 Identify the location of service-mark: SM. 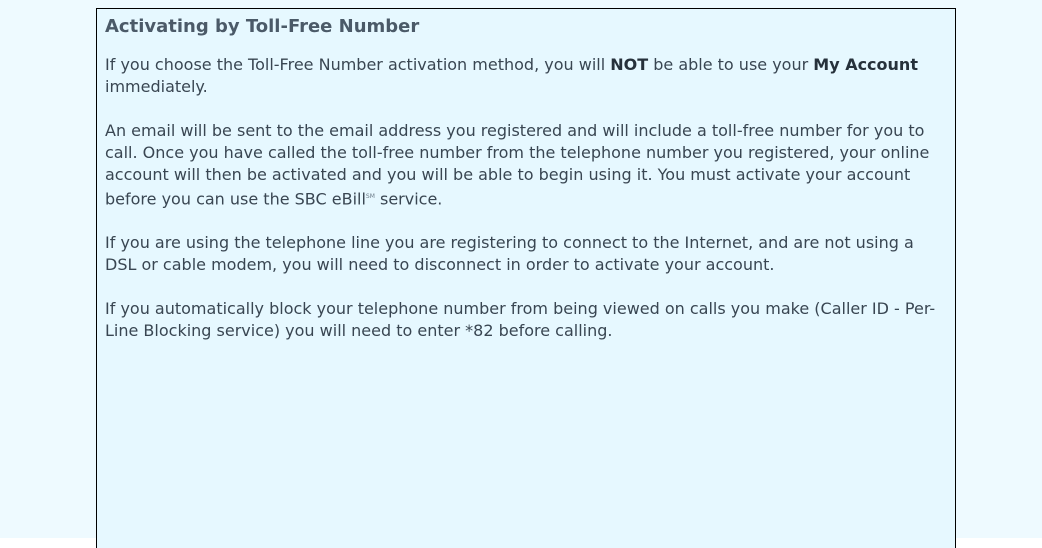
(370, 196).